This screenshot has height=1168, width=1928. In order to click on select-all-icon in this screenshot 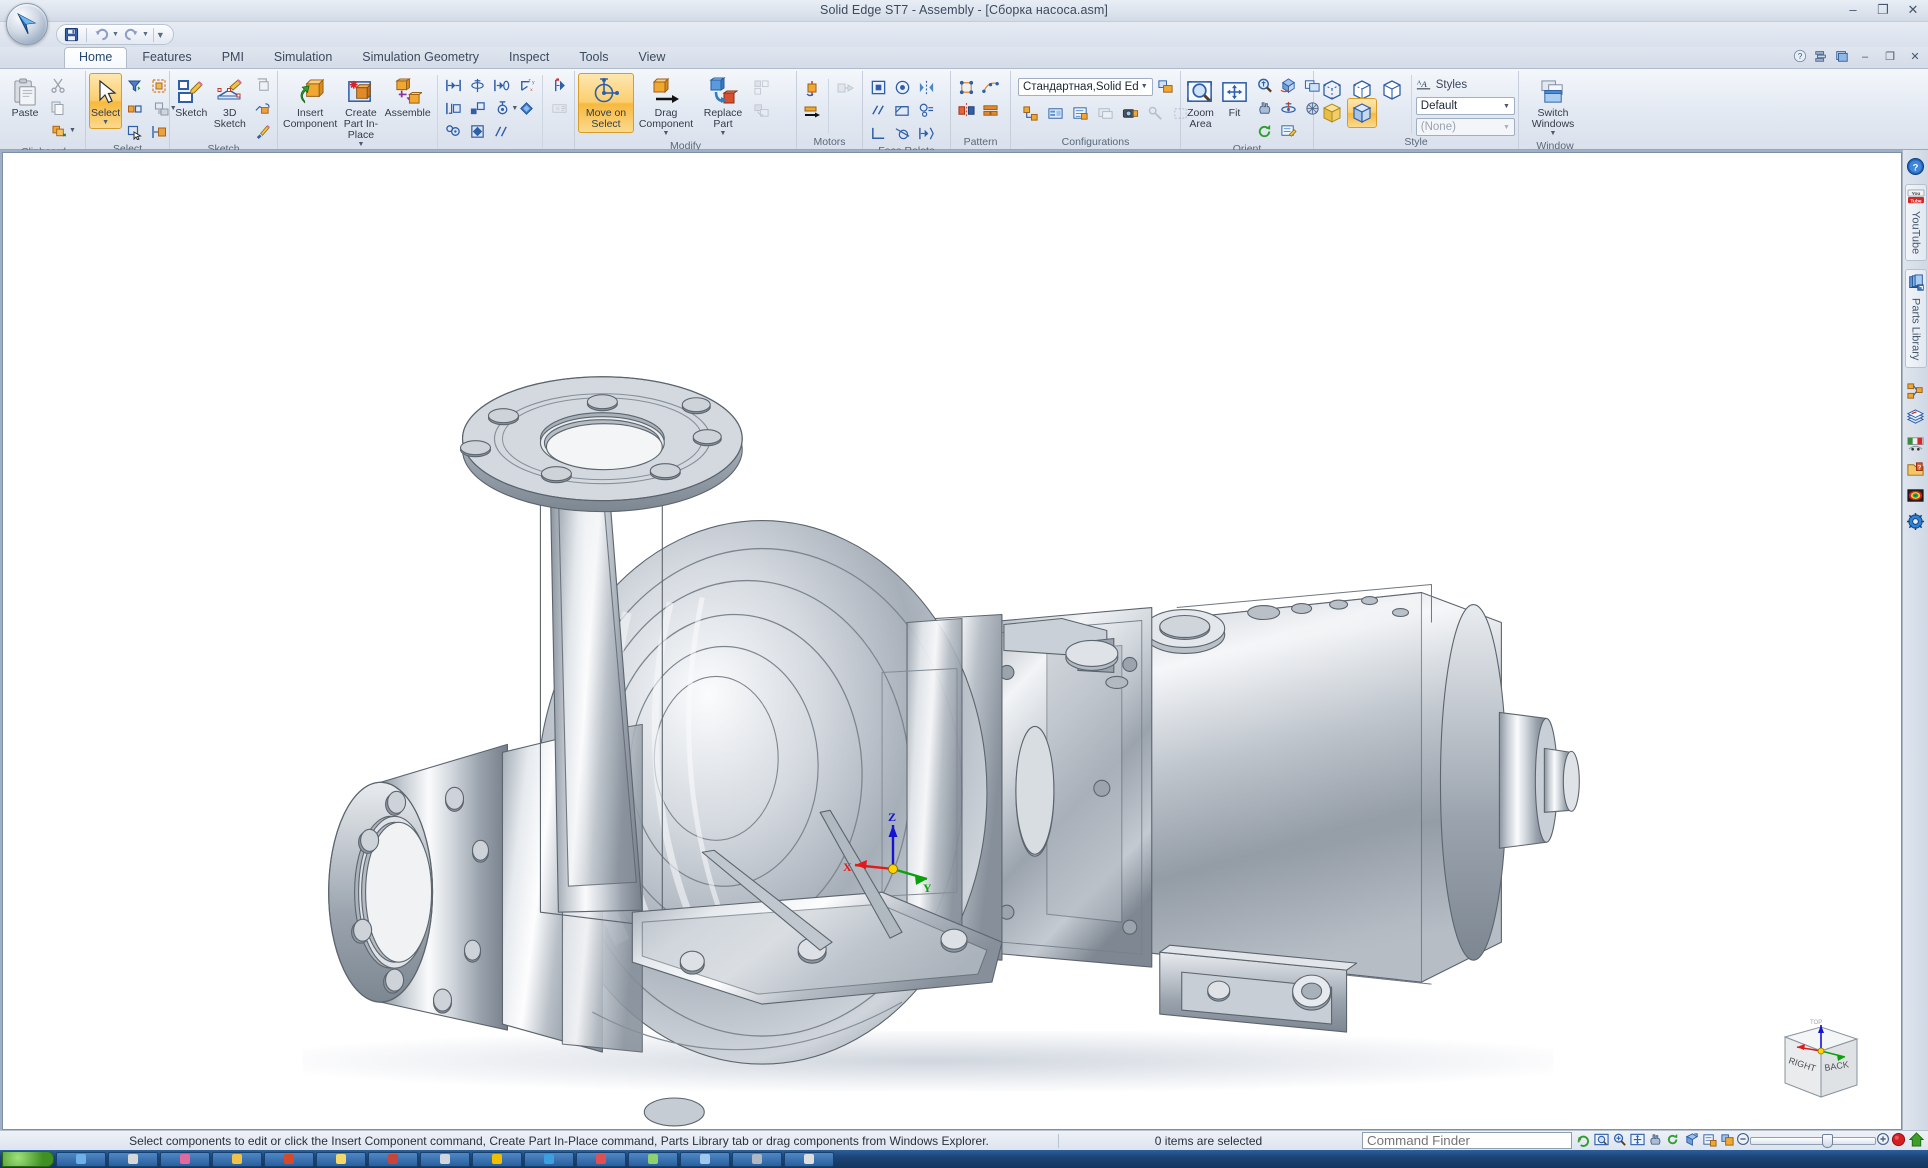, I will do `click(159, 85)`.